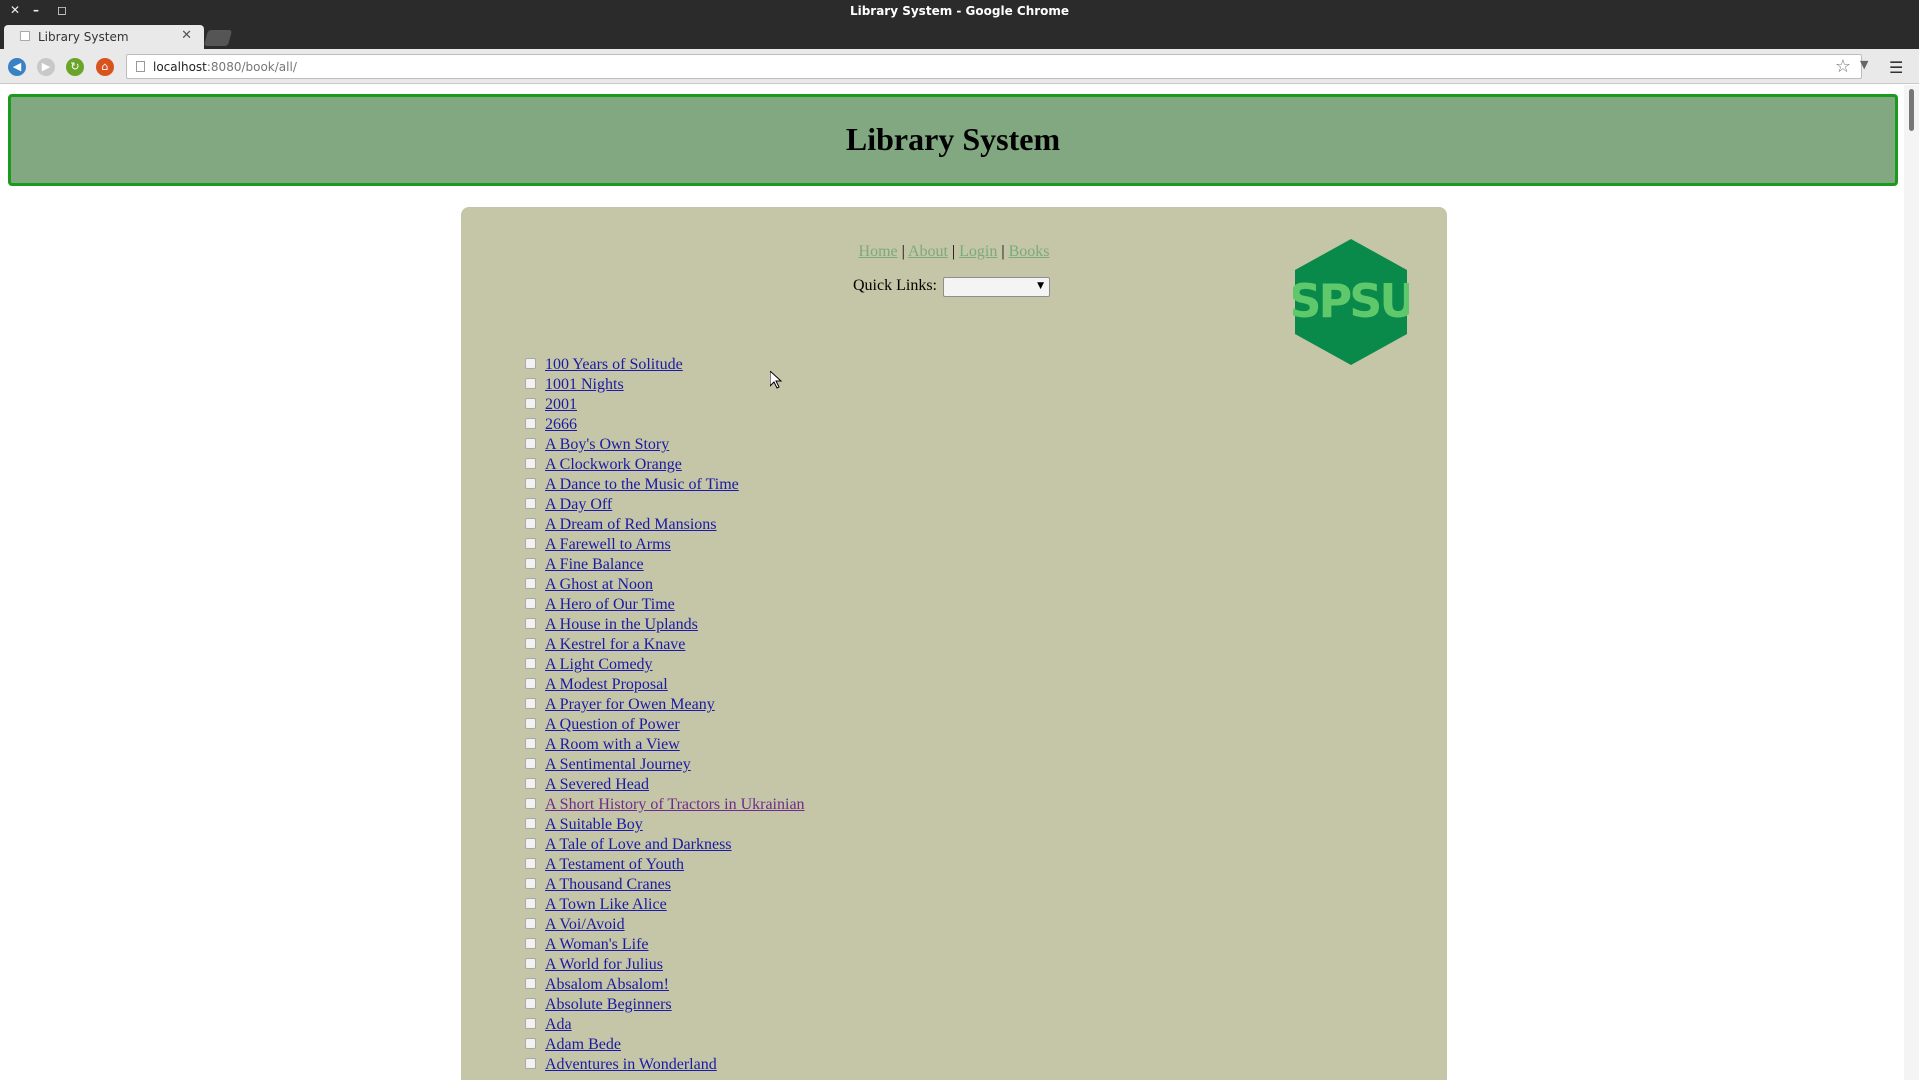 The height and width of the screenshot is (1080, 1919). Describe the element at coordinates (585, 925) in the screenshot. I see `book-link: A Voi/Avoid` at that location.